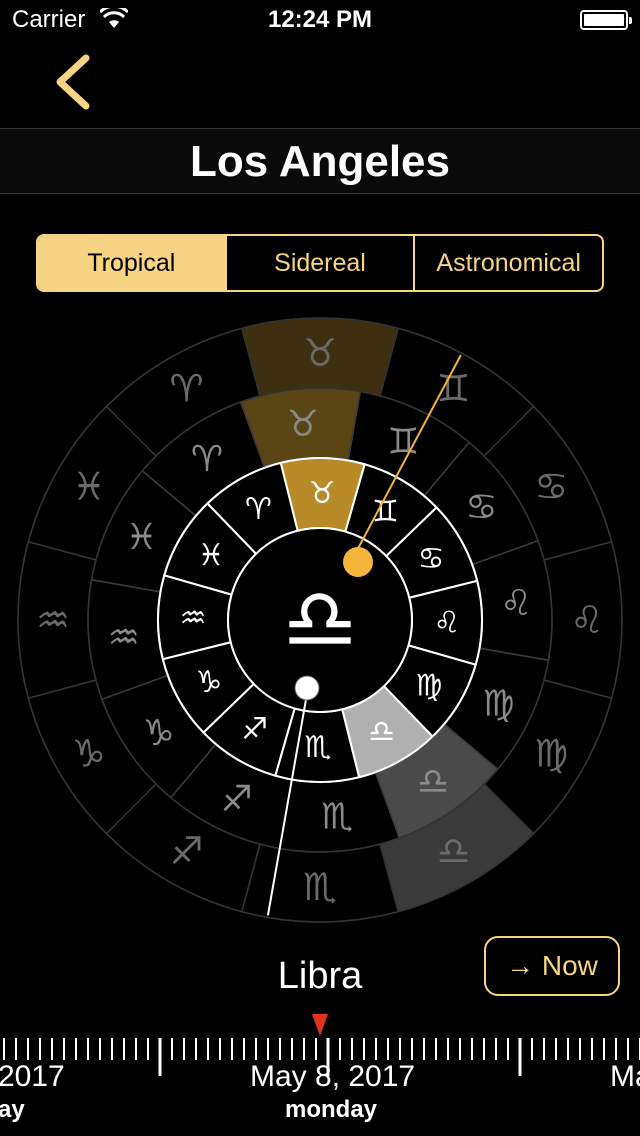  Describe the element at coordinates (132, 263) in the screenshot. I see `tab-tropical: Tropical` at that location.